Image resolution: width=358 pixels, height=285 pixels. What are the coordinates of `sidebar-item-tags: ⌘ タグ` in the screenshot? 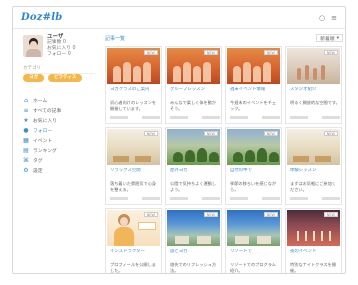 It's located at (61, 160).